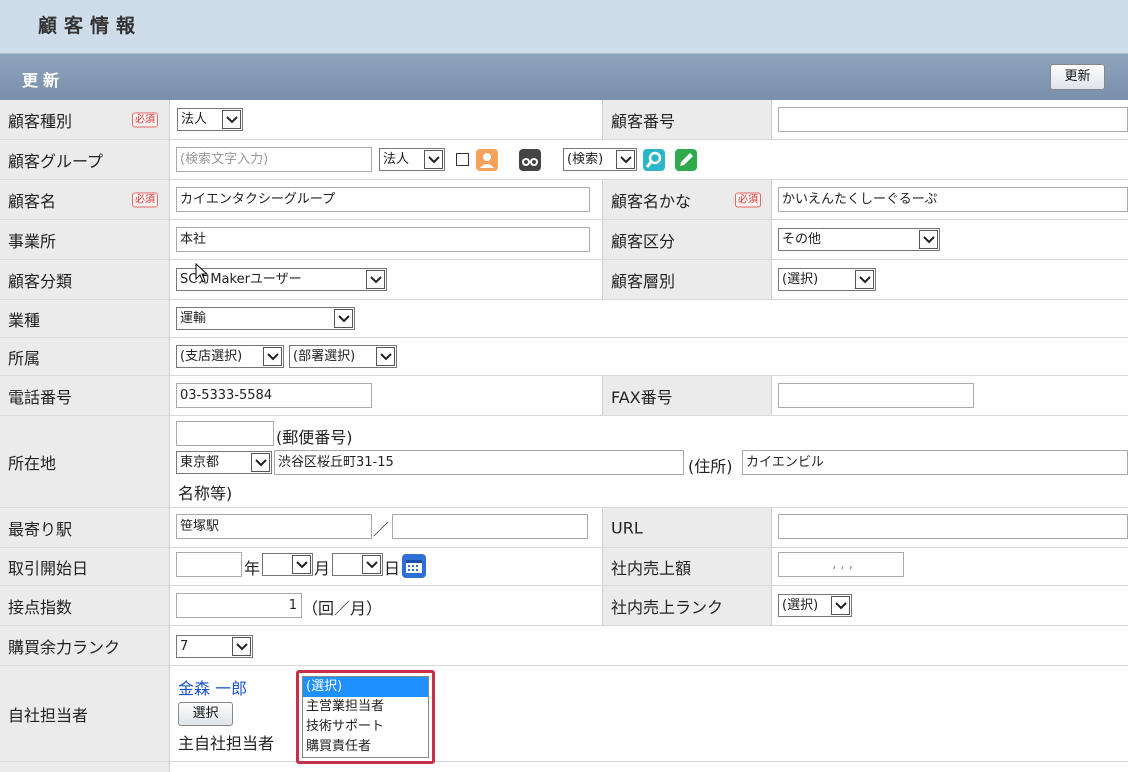  What do you see at coordinates (343, 356) in the screenshot?
I see `department-select: (部署選択)` at bounding box center [343, 356].